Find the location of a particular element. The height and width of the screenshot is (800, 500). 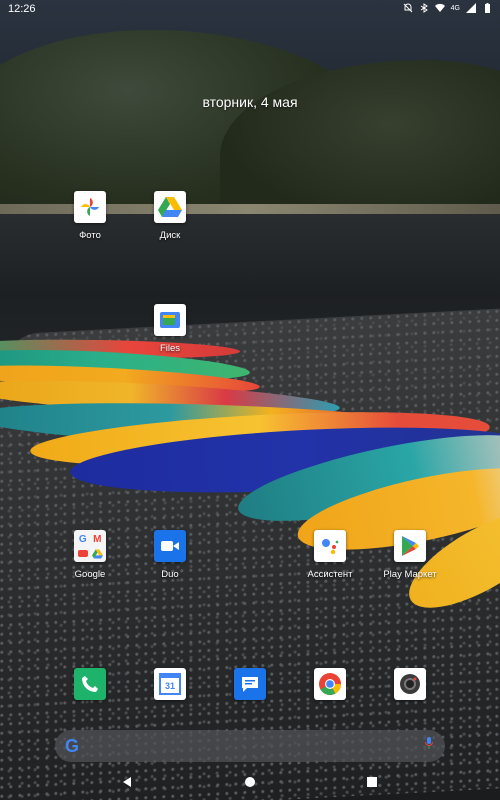

app-label: Ассистент is located at coordinates (330, 574).